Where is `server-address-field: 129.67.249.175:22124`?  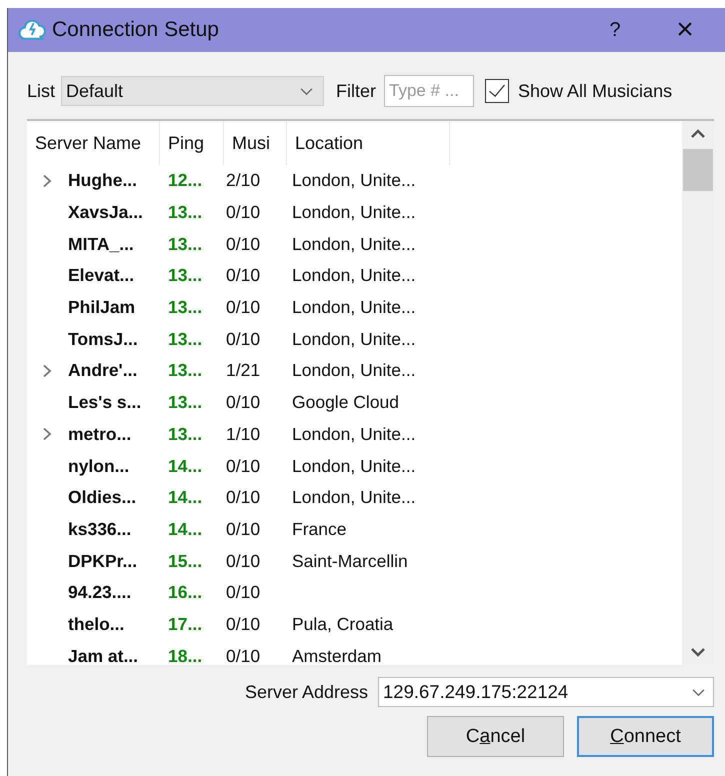 server-address-field: 129.67.249.175:22124 is located at coordinates (546, 692).